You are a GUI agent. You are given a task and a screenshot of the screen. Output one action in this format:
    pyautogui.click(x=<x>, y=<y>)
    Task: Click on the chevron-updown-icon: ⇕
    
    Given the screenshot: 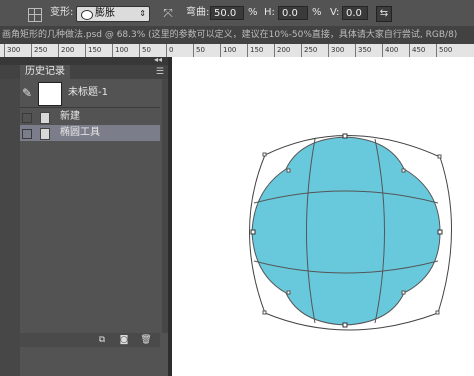 What is the action you would take?
    pyautogui.click(x=142, y=13)
    